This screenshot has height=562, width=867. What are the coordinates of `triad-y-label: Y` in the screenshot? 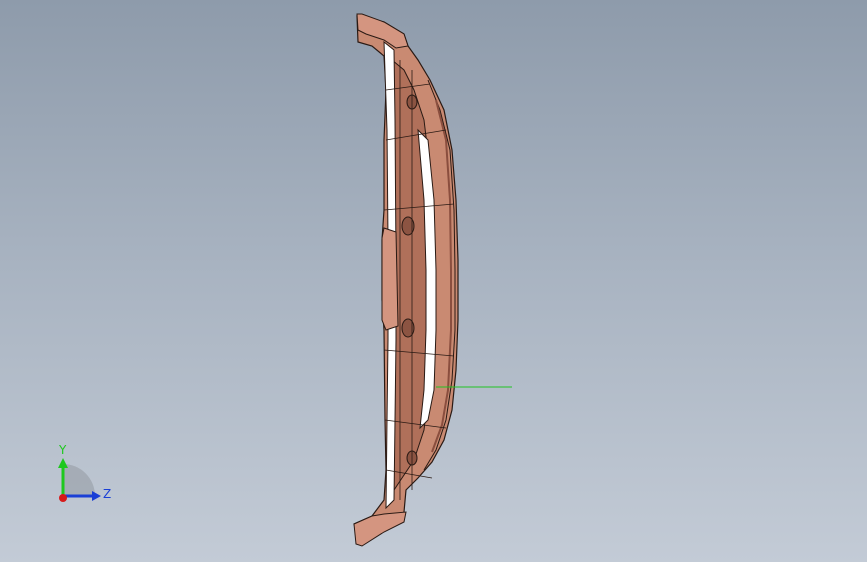 It's located at (62, 450).